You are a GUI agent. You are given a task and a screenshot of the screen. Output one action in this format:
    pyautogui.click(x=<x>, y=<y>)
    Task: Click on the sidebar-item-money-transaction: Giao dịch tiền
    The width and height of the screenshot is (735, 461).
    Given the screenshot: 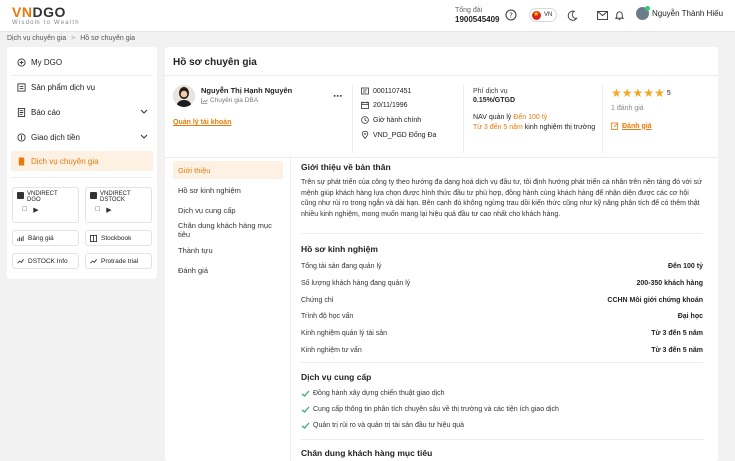 What is the action you would take?
    pyautogui.click(x=82, y=137)
    